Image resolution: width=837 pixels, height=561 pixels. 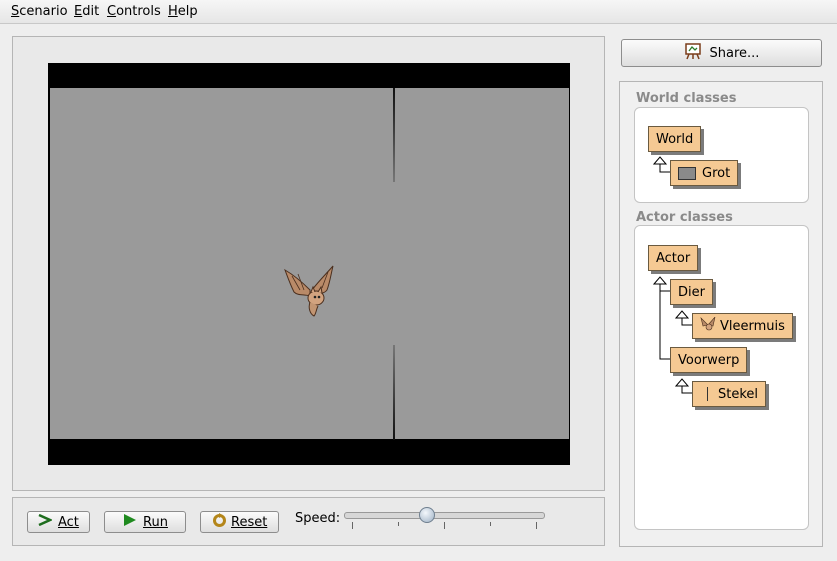 I want to click on speed-slider-track, so click(x=444, y=515).